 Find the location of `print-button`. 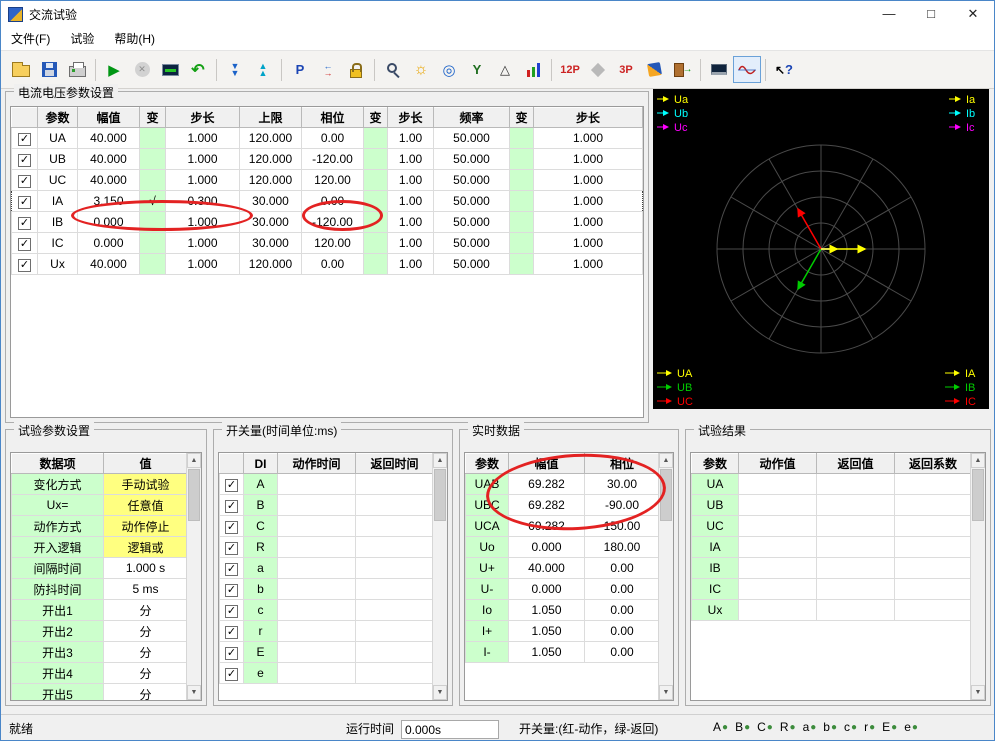

print-button is located at coordinates (77, 69).